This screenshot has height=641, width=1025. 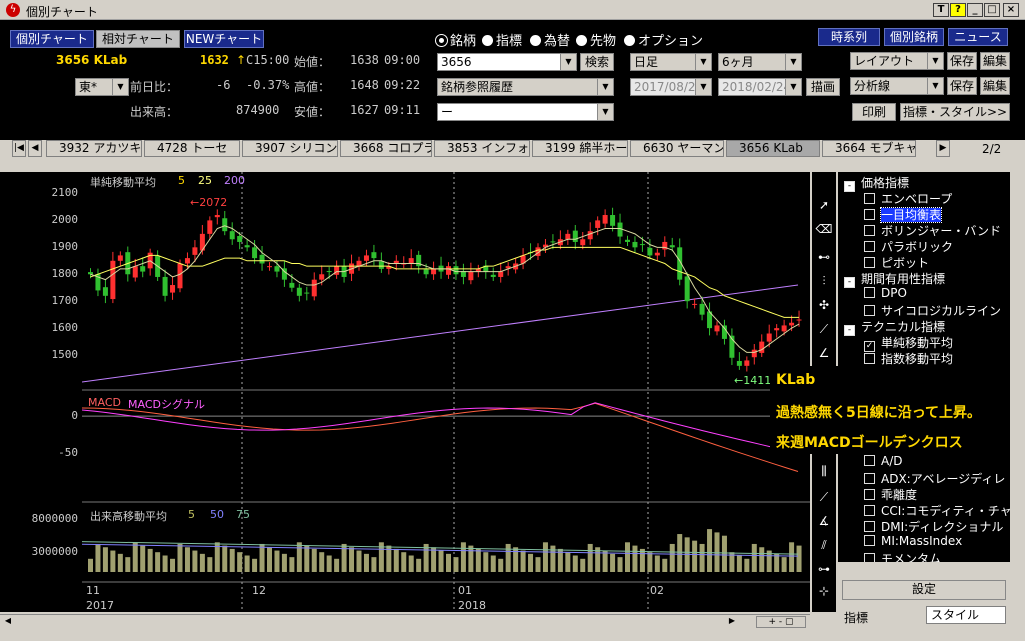 What do you see at coordinates (773, 148) in the screenshot?
I see `stock-tab-active: 3656 KLab` at bounding box center [773, 148].